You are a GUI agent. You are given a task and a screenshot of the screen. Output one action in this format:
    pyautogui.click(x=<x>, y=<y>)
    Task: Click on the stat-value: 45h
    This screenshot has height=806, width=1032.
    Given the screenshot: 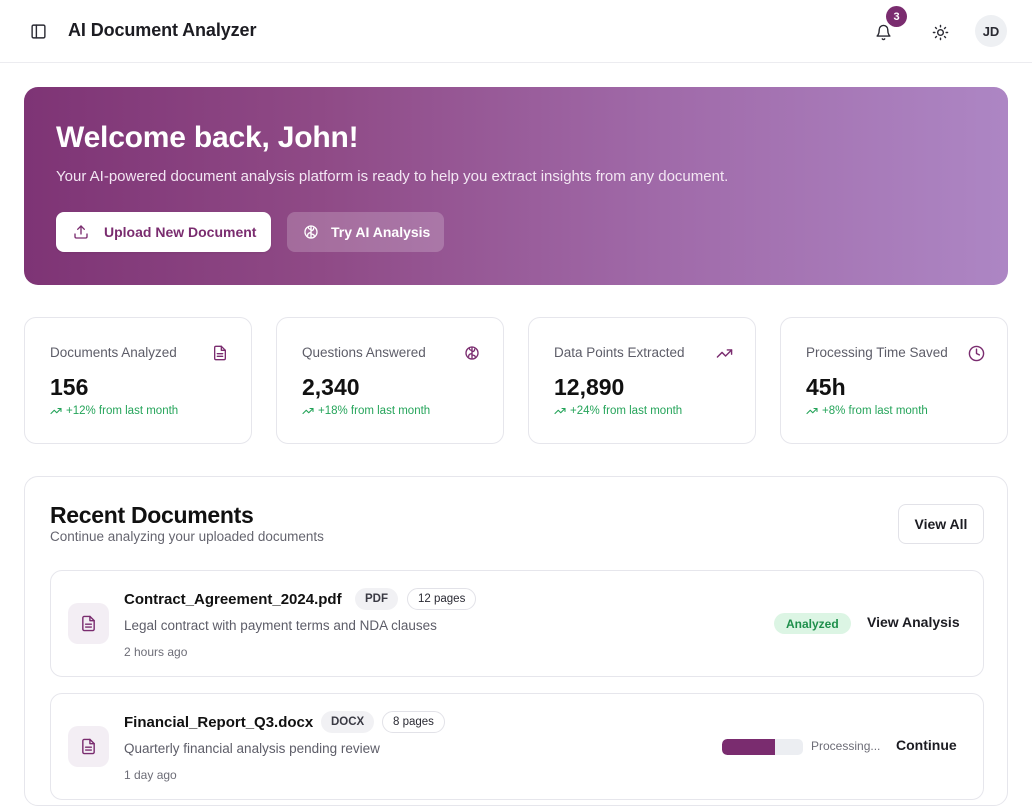 What is the action you would take?
    pyautogui.click(x=826, y=387)
    